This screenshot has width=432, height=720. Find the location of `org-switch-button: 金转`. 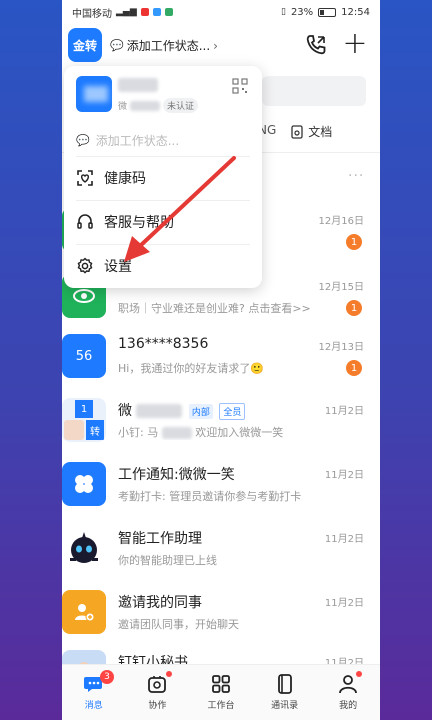

org-switch-button: 金转 is located at coordinates (85, 45).